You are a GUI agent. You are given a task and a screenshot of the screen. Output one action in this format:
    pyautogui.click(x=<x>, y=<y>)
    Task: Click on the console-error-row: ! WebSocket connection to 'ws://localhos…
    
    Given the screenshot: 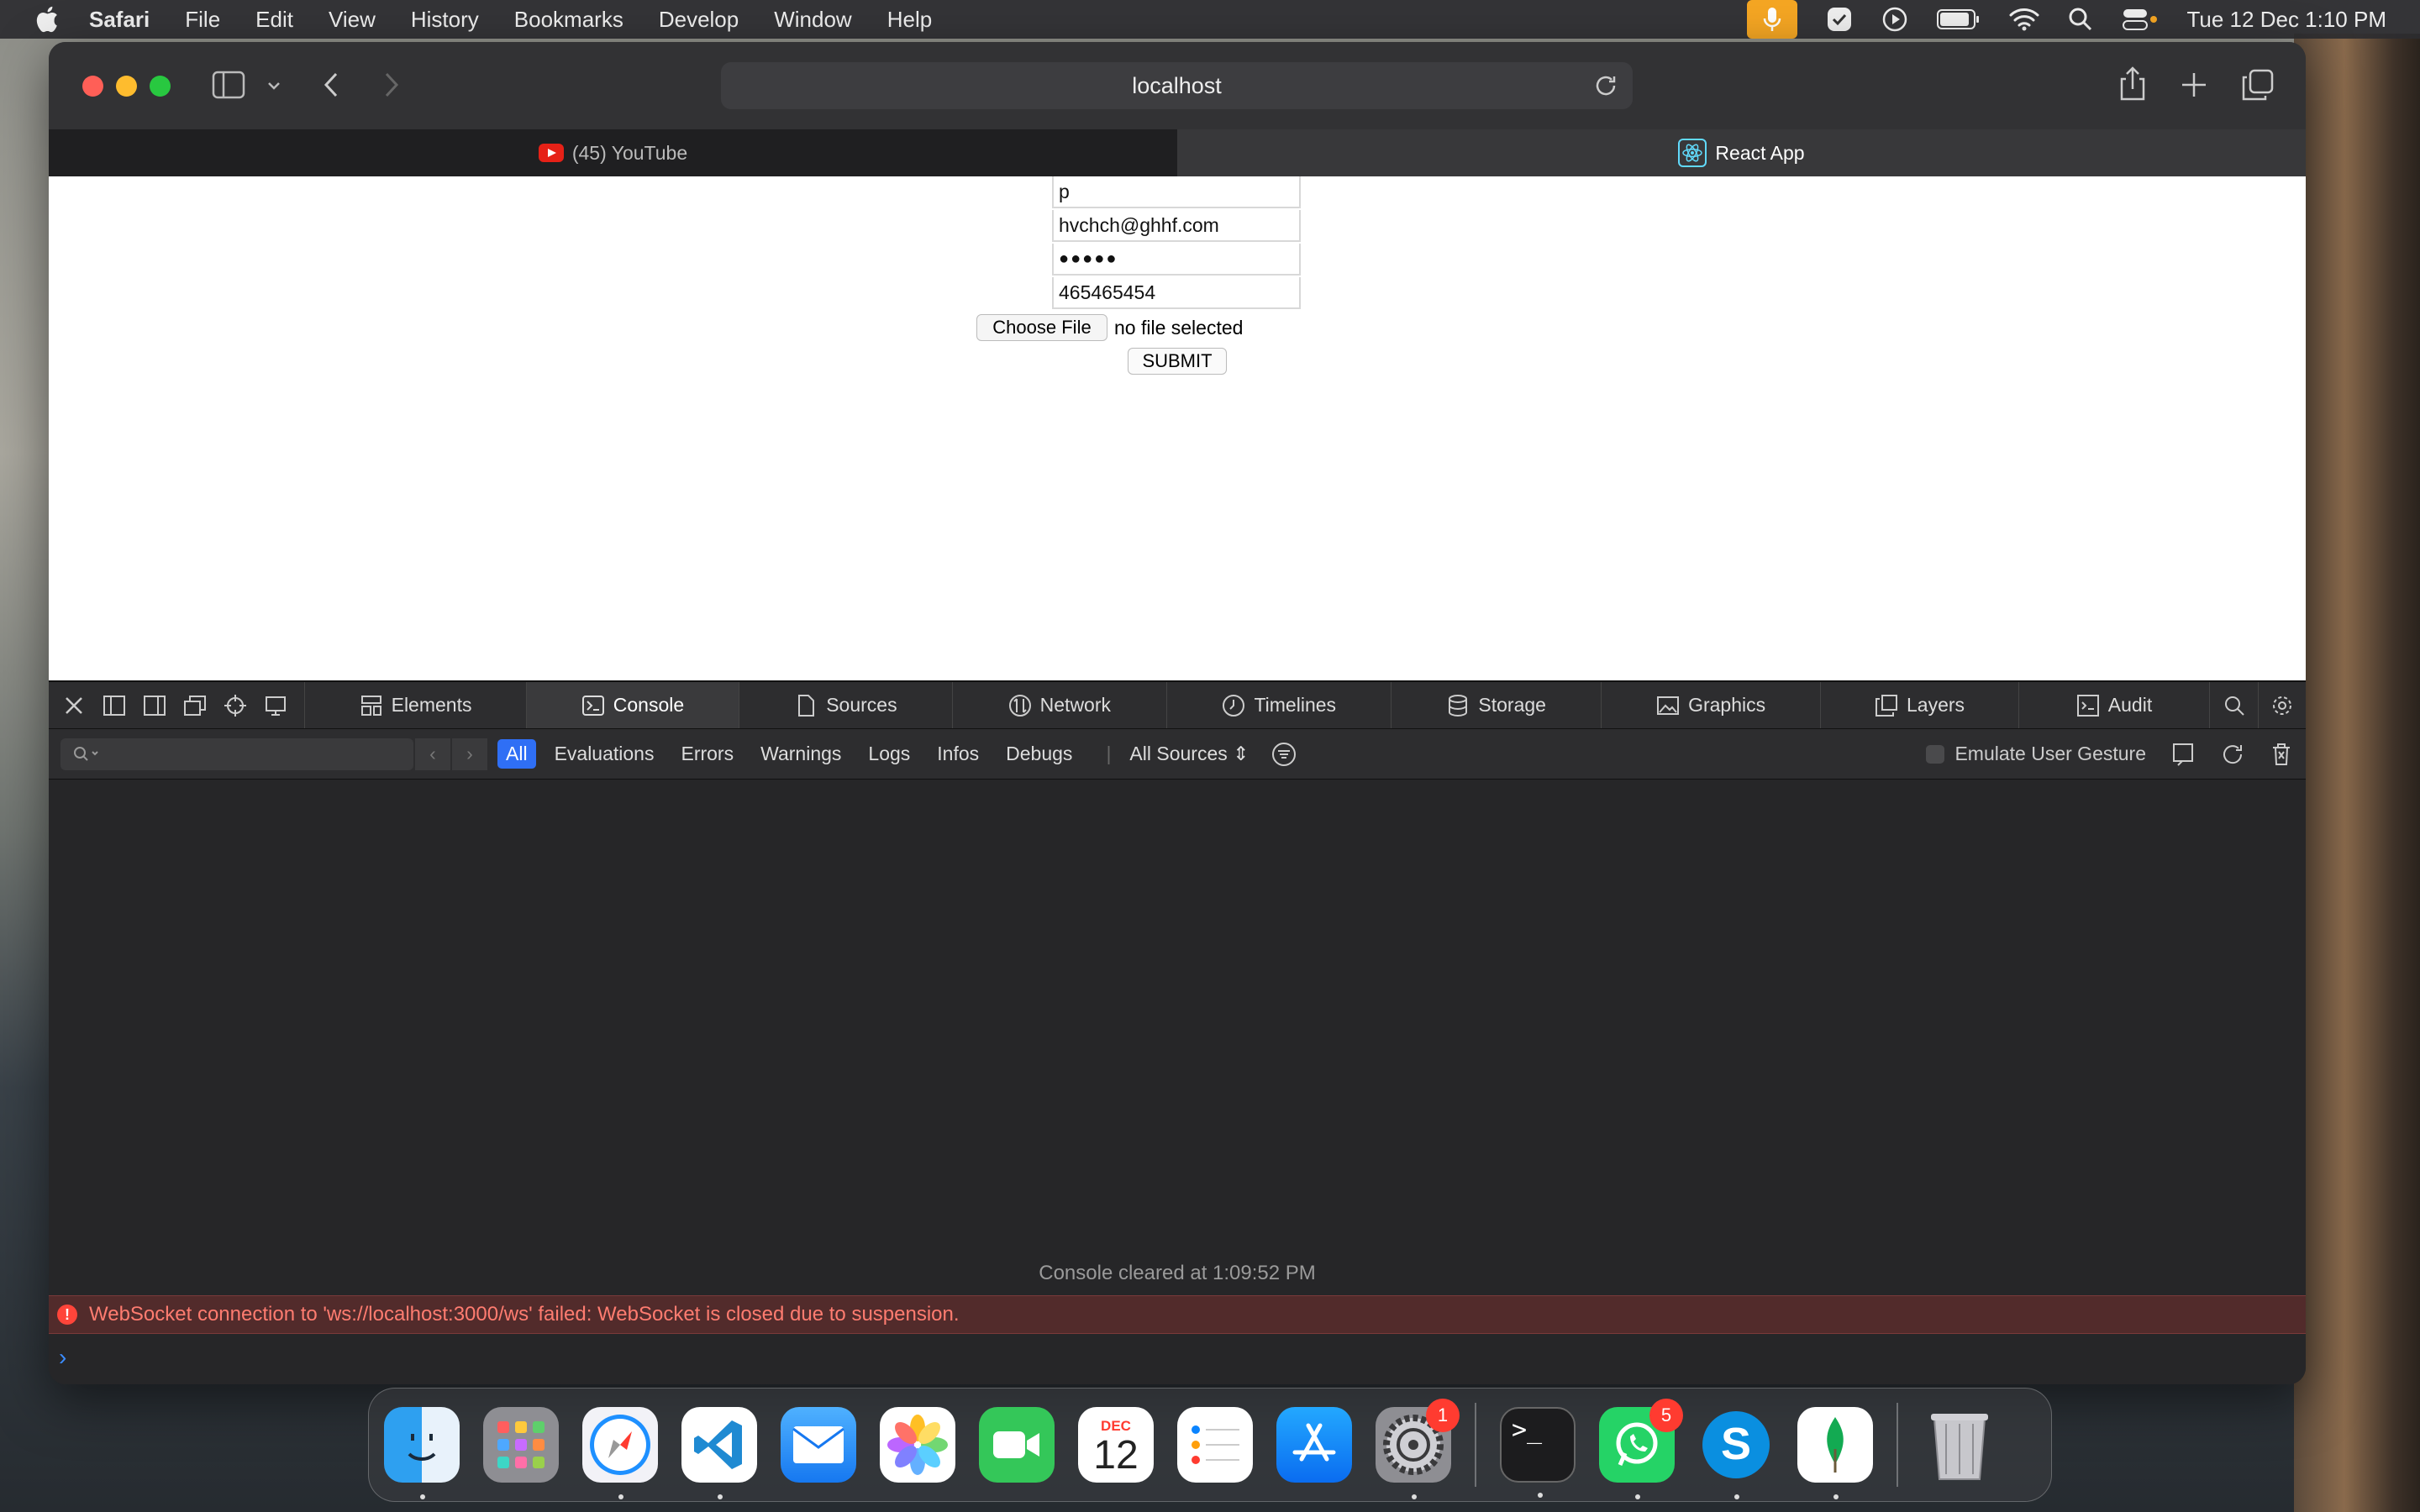 What is the action you would take?
    pyautogui.click(x=1177, y=1314)
    